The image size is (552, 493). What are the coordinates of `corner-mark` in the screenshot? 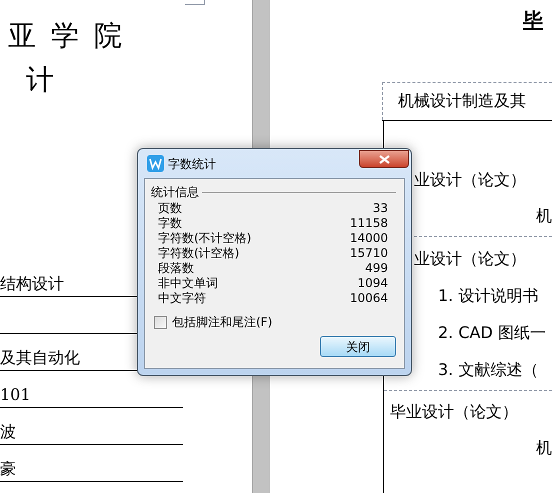 It's located at (195, 2).